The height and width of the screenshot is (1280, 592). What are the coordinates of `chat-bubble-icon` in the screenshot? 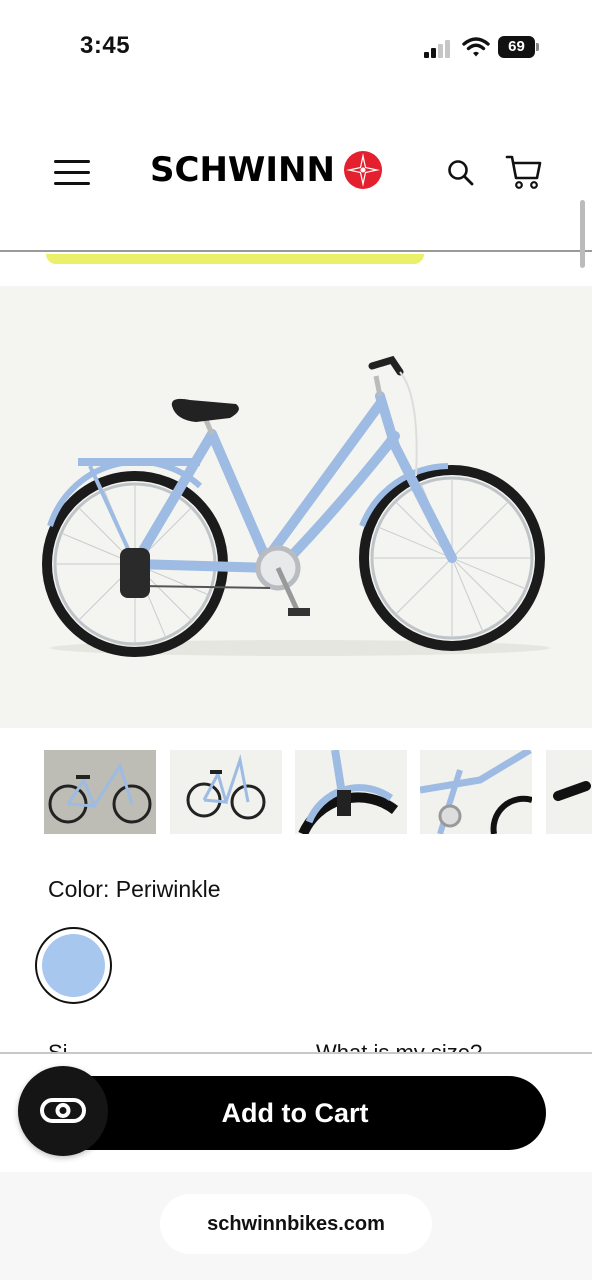 It's located at (63, 1110).